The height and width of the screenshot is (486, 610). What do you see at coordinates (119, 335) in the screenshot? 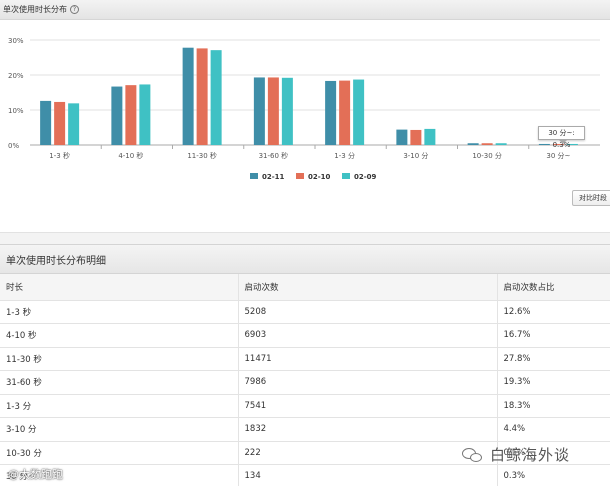
I see `cell-duration: 4-10 秒` at bounding box center [119, 335].